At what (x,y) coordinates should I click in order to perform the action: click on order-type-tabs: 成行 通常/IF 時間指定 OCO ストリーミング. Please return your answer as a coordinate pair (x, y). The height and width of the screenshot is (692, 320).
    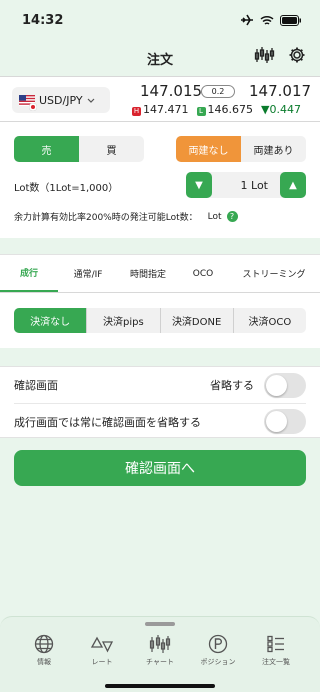
    Looking at the image, I should click on (160, 274).